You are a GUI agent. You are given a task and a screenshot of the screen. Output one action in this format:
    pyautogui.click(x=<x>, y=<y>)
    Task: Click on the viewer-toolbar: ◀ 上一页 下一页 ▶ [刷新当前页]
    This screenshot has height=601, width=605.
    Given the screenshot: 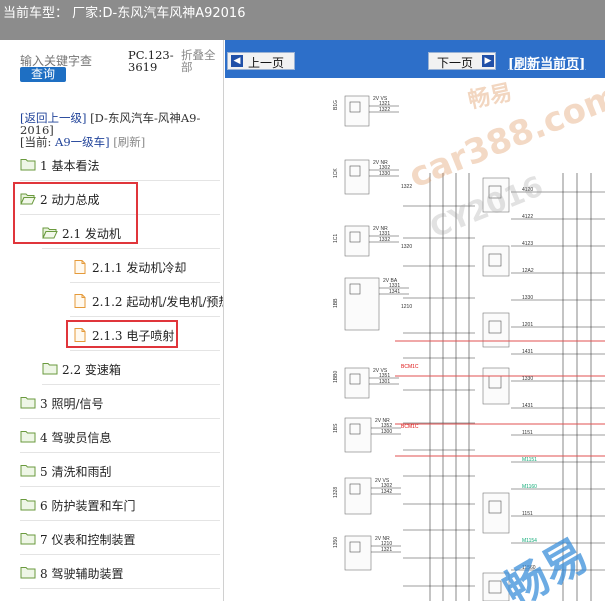 What is the action you would take?
    pyautogui.click(x=415, y=59)
    